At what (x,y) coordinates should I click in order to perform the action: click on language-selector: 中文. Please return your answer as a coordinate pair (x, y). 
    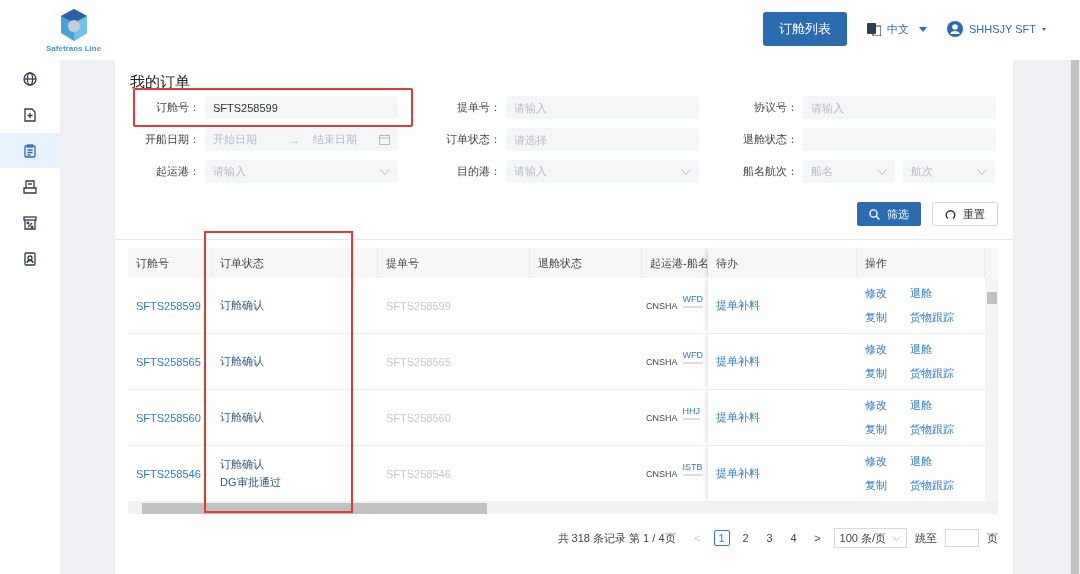
    Looking at the image, I should click on (896, 29).